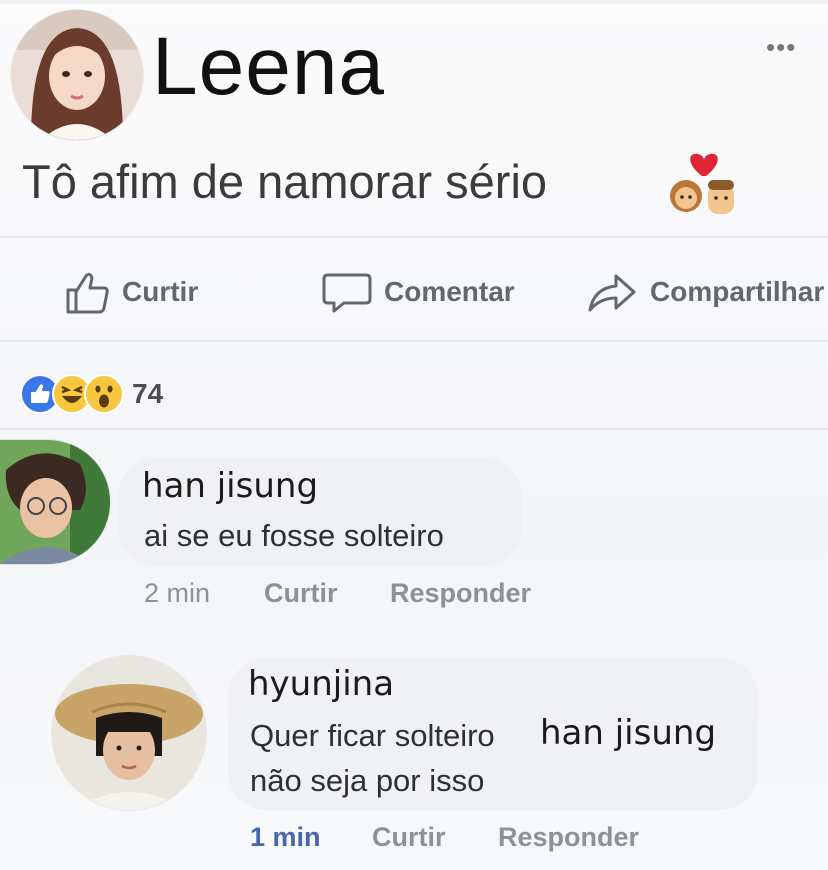  I want to click on reaction-count: 74, so click(148, 393).